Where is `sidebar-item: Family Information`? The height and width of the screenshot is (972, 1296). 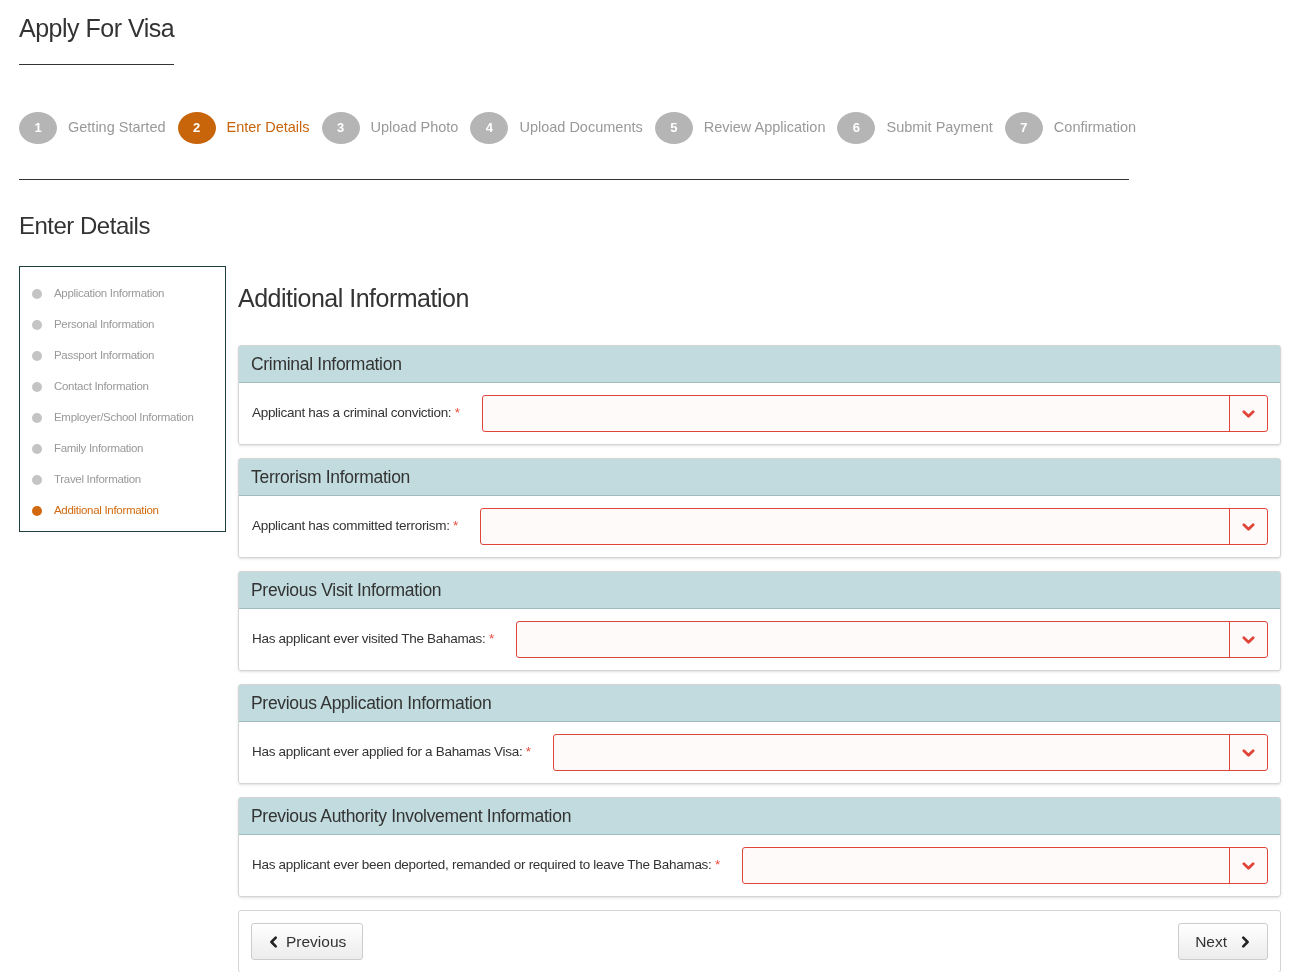 sidebar-item: Family Information is located at coordinates (99, 449).